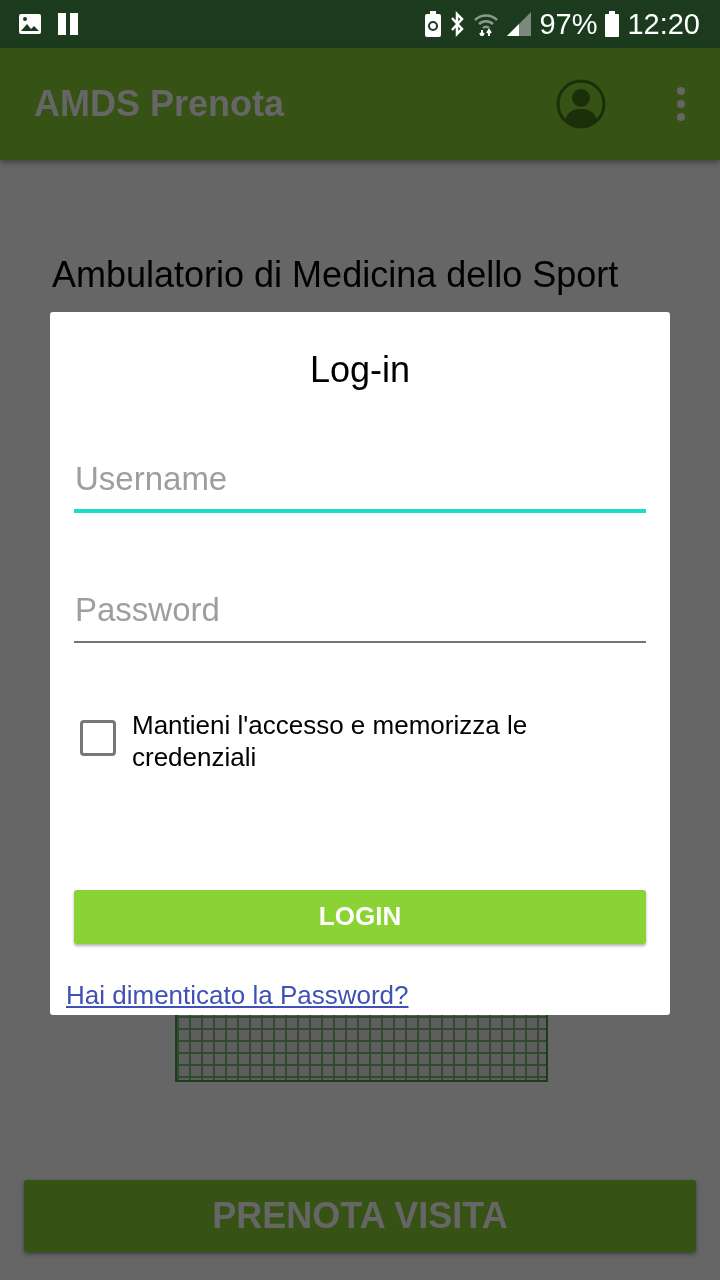 This screenshot has height=1280, width=720. I want to click on signal-icon, so click(519, 24).